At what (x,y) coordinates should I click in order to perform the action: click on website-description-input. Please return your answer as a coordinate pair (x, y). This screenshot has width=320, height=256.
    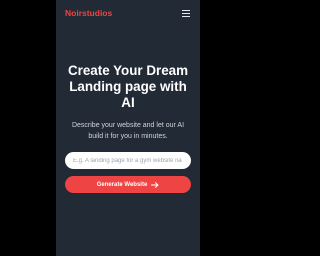
    Looking at the image, I should click on (128, 160).